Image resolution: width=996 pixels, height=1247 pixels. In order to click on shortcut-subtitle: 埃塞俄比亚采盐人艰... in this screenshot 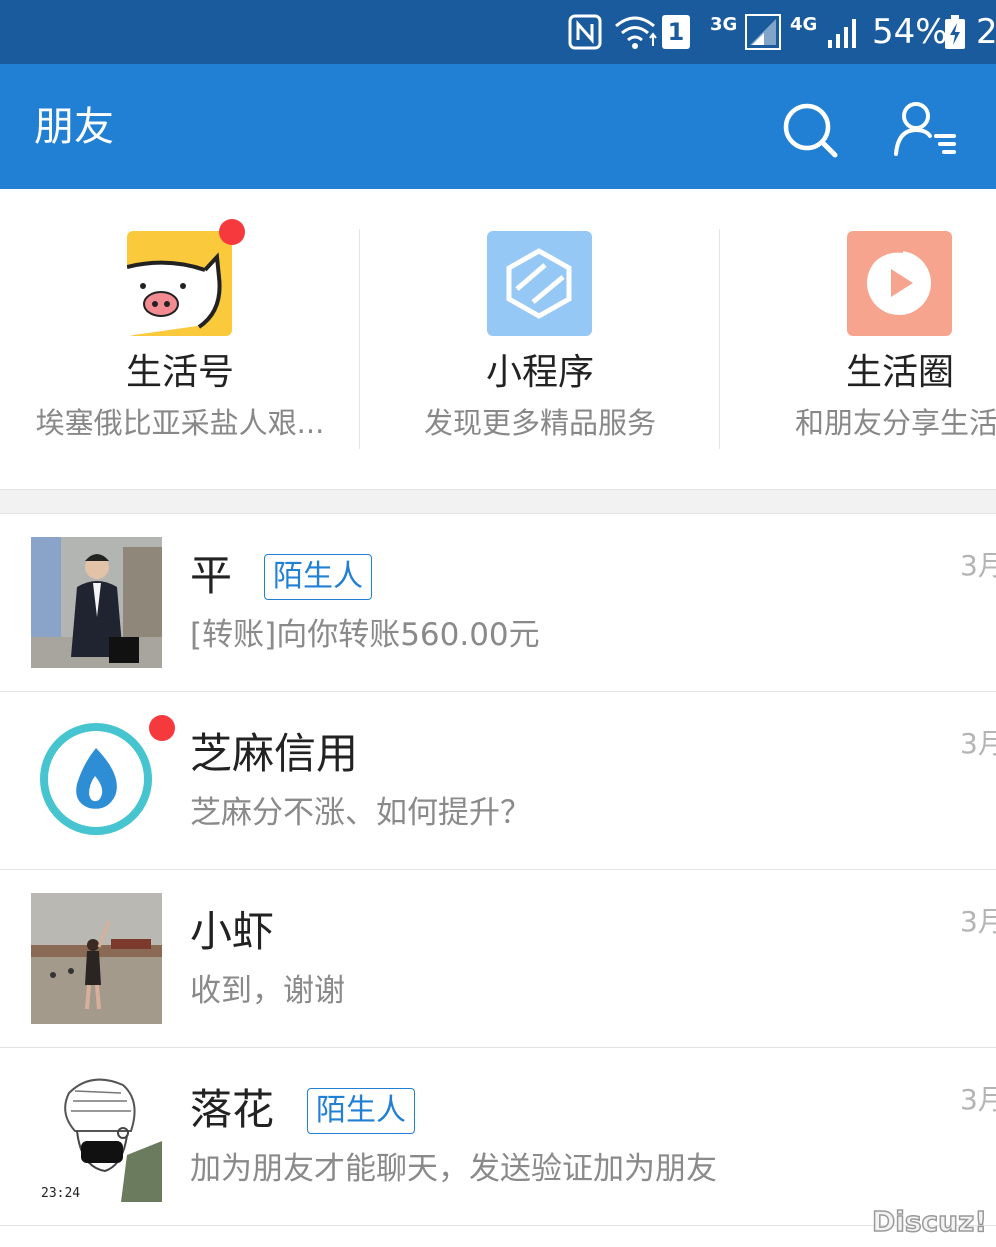, I will do `click(180, 423)`.